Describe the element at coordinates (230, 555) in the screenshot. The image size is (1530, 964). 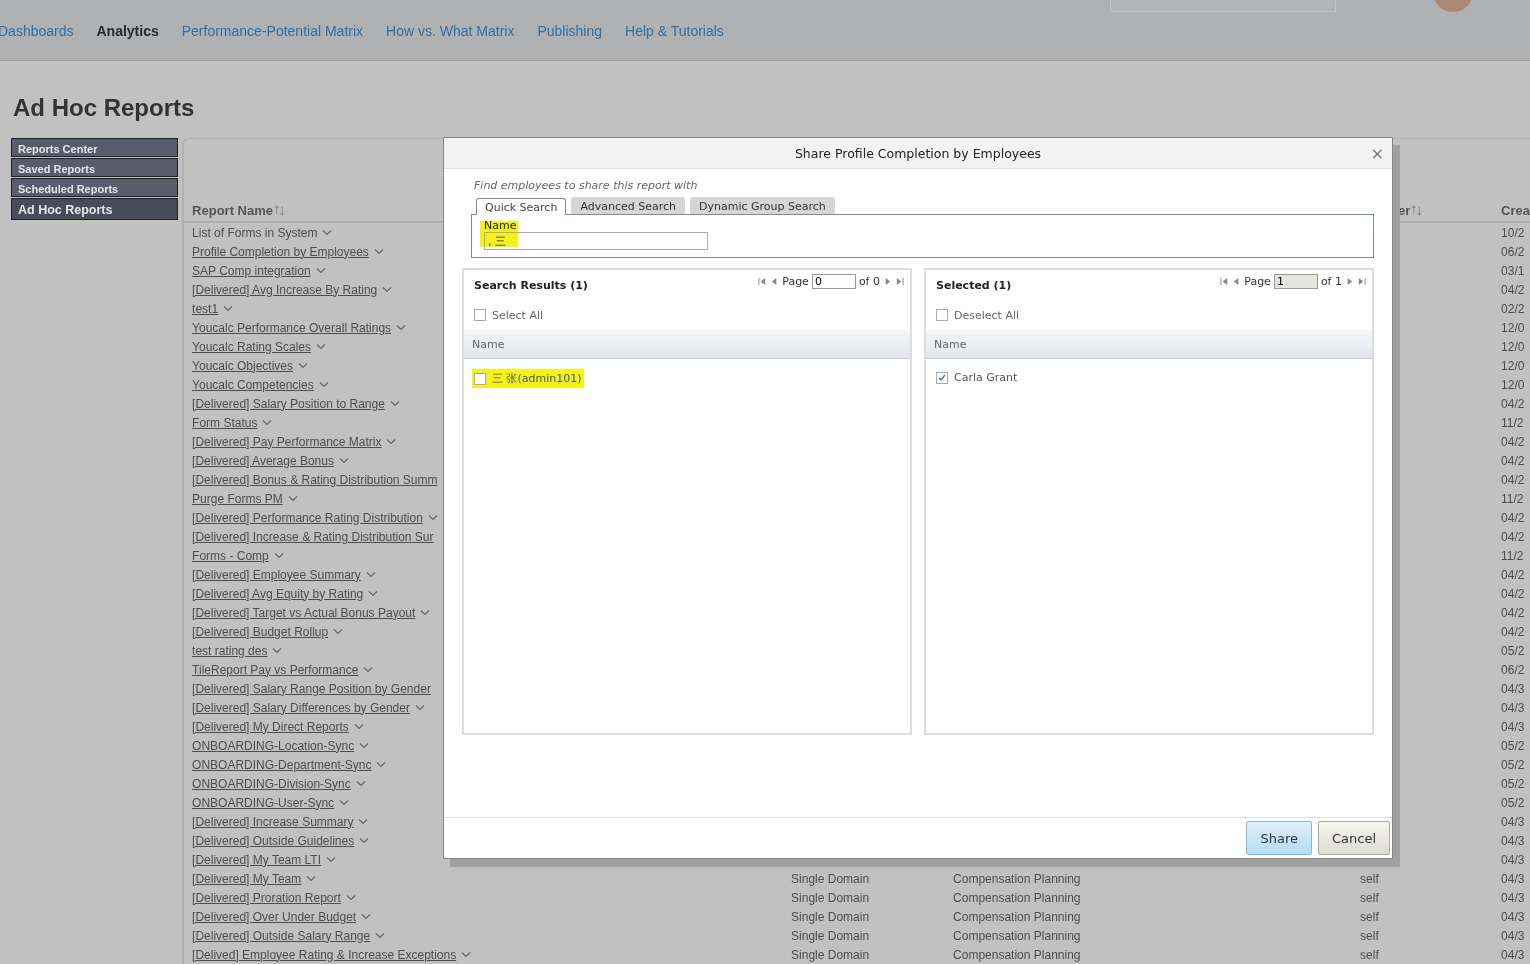
I see `report-link: Forms - Comp` at that location.